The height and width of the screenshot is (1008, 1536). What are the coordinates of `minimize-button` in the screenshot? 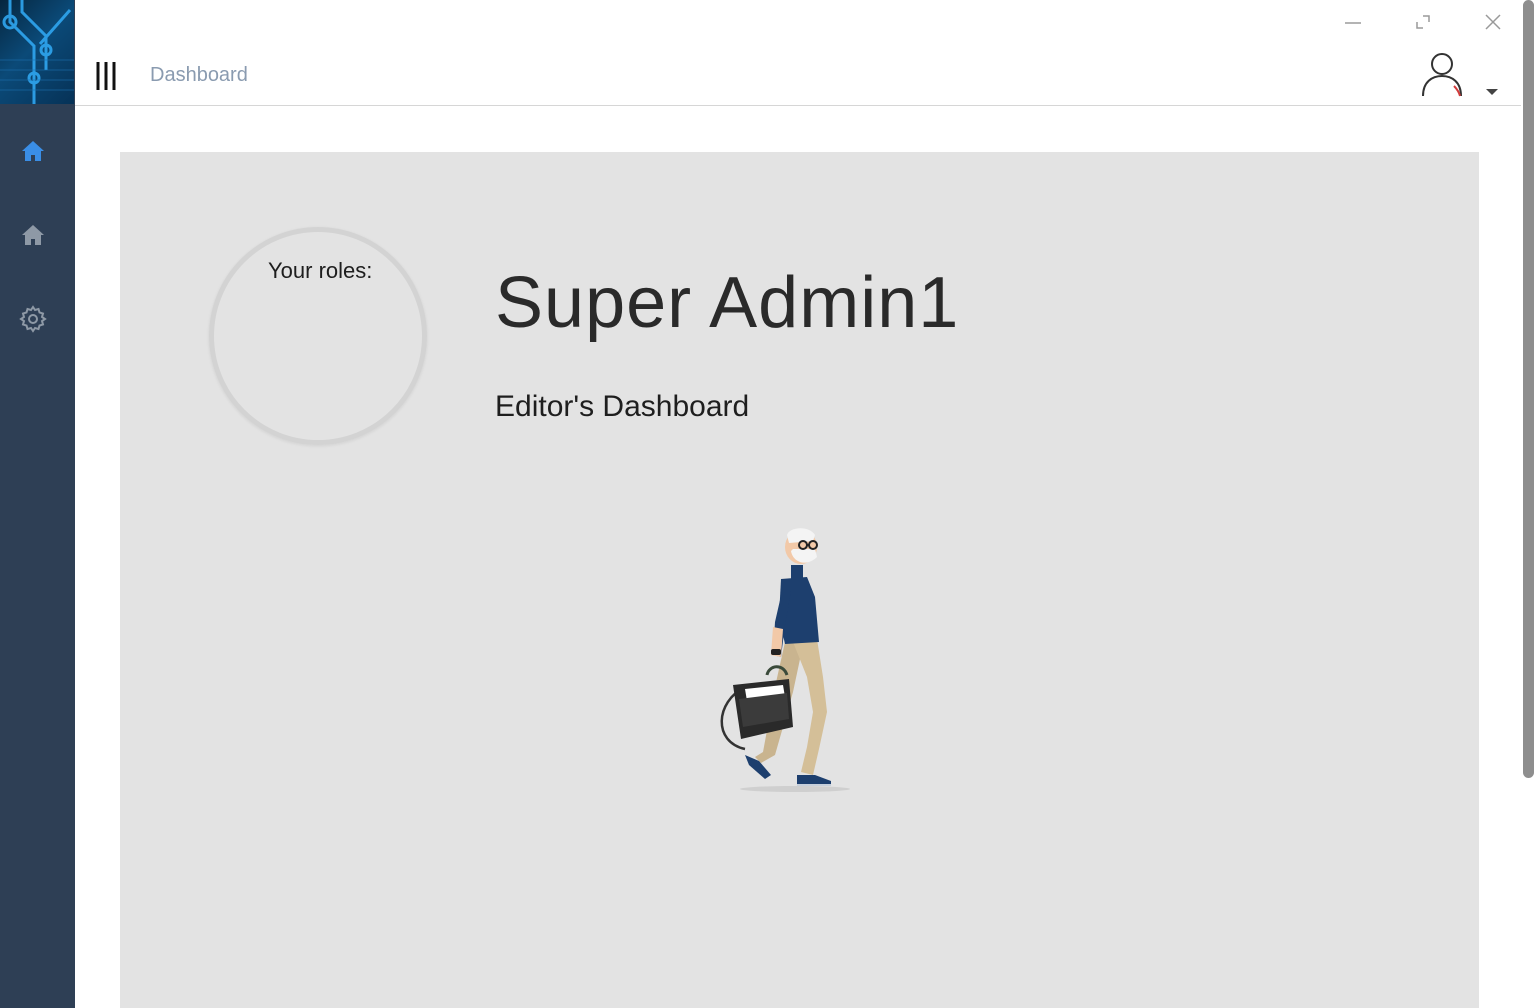 It's located at (1353, 22).